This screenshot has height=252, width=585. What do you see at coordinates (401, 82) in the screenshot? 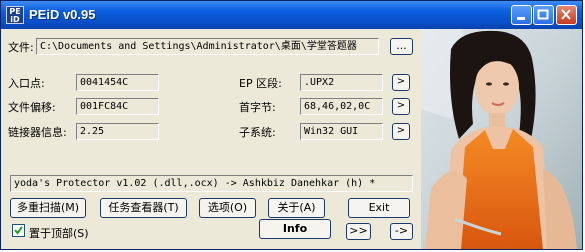
I see `ep-section-details-button: >` at bounding box center [401, 82].